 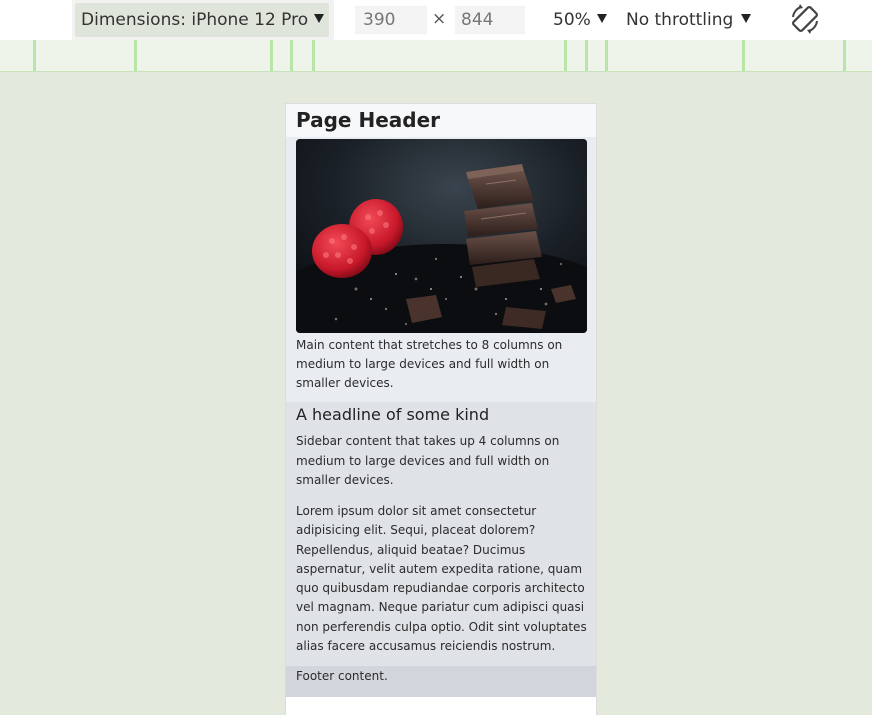 I want to click on dimensions-dropdown-area: Dimensions: iPhone 12 Pro, so click(x=203, y=20).